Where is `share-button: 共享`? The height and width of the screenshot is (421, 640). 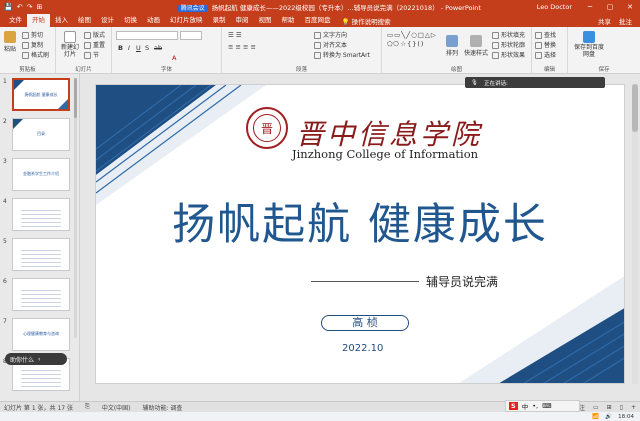 share-button: 共享 is located at coordinates (604, 21).